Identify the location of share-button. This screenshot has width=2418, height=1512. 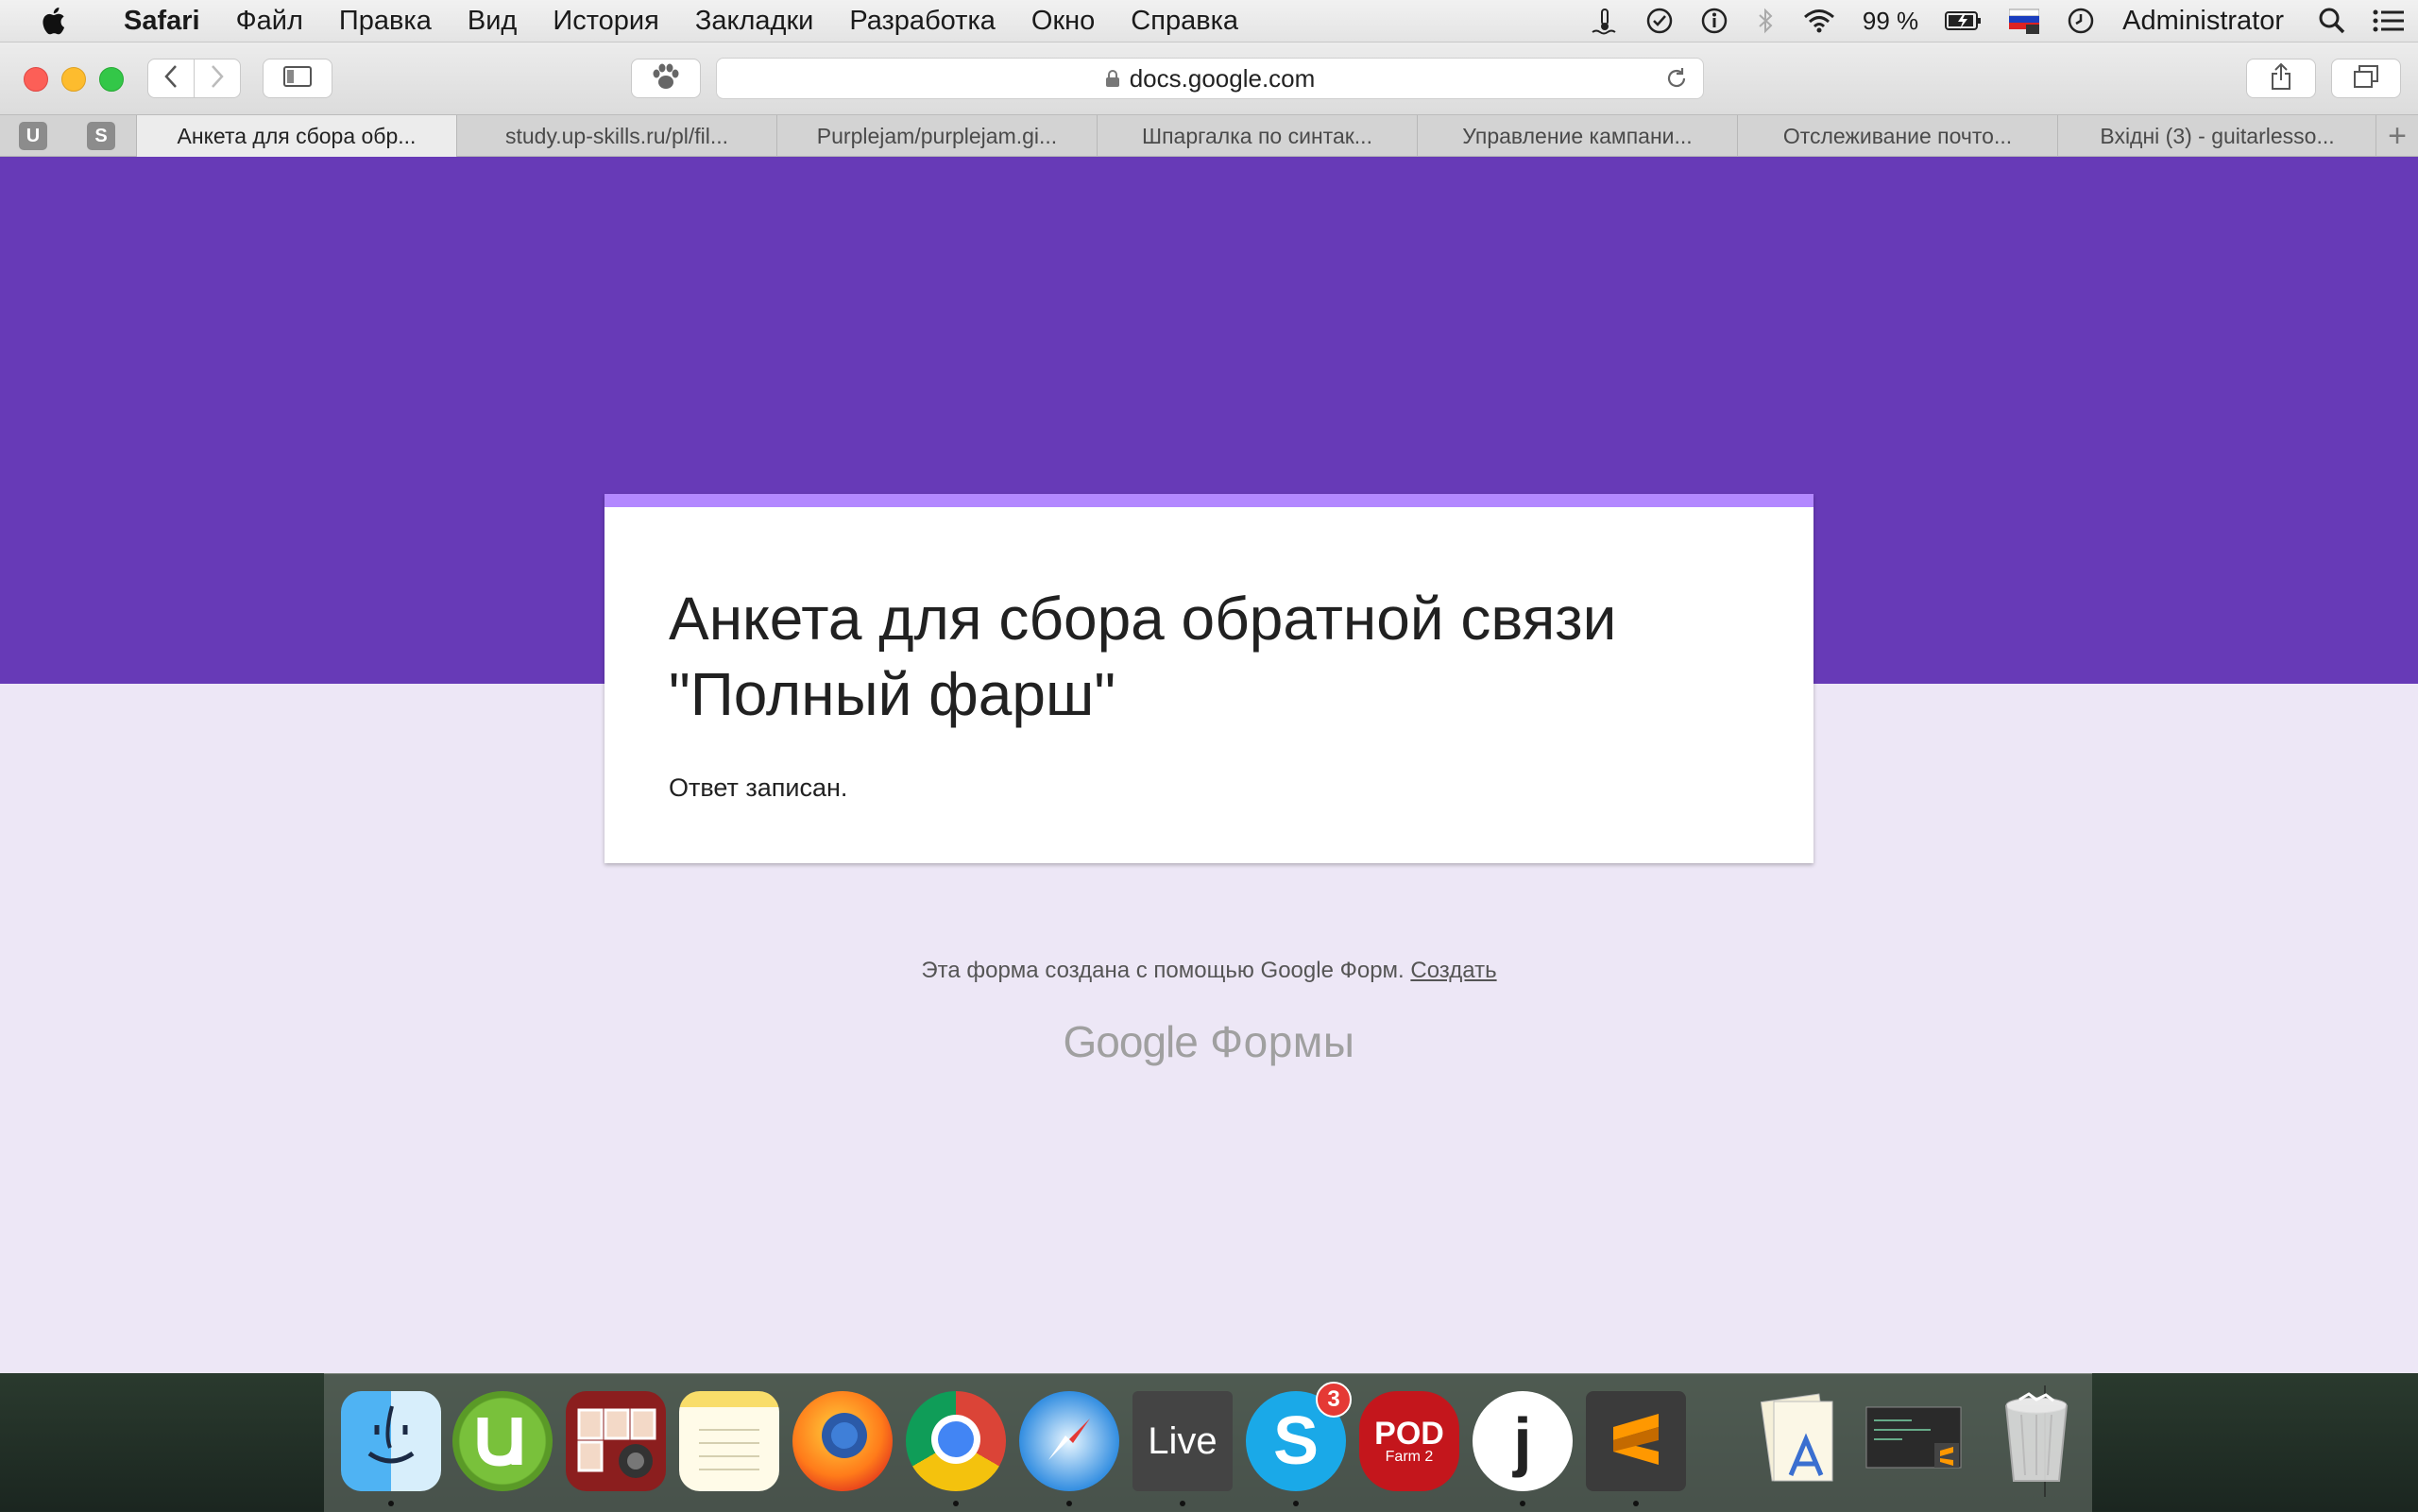
(2281, 78).